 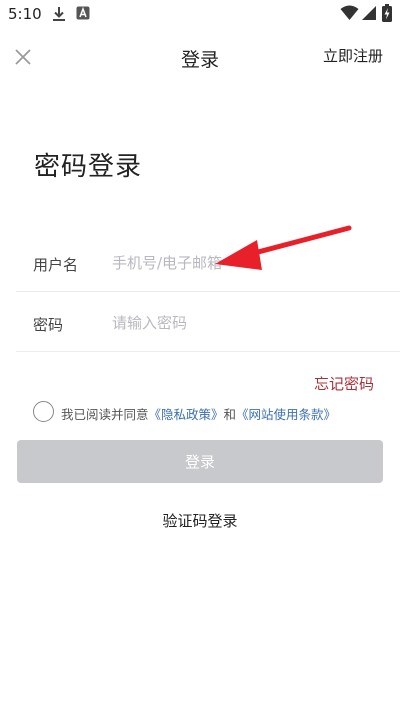 What do you see at coordinates (88, 167) in the screenshot?
I see `login-heading: 密码登录` at bounding box center [88, 167].